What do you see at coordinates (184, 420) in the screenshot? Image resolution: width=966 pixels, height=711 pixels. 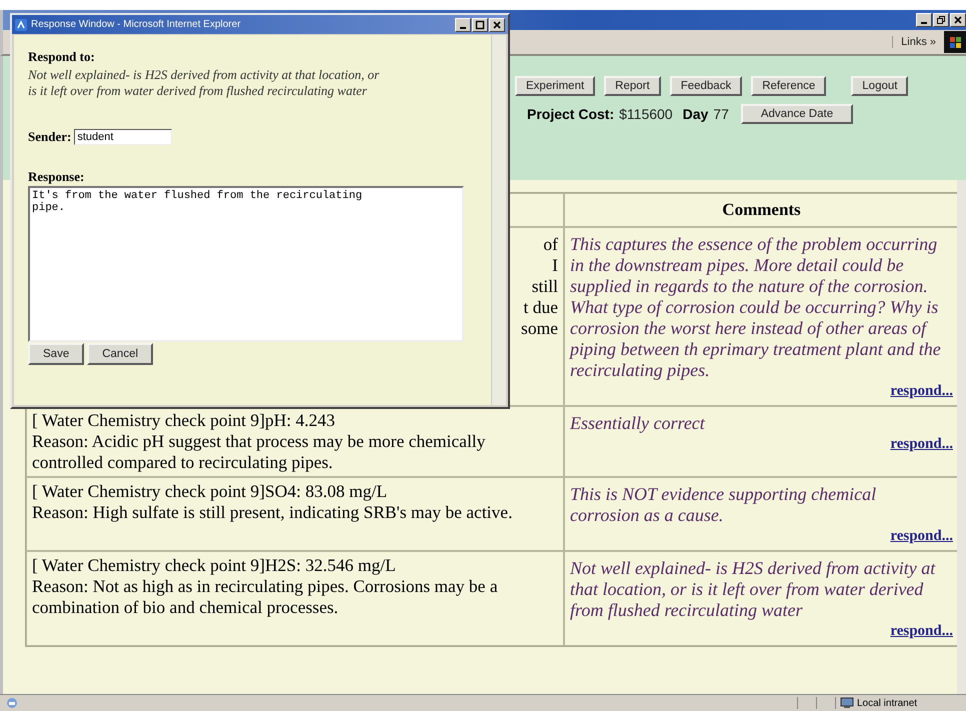 I see `finding-text: [ Water Chemistry check point 9]pH: 4.243` at bounding box center [184, 420].